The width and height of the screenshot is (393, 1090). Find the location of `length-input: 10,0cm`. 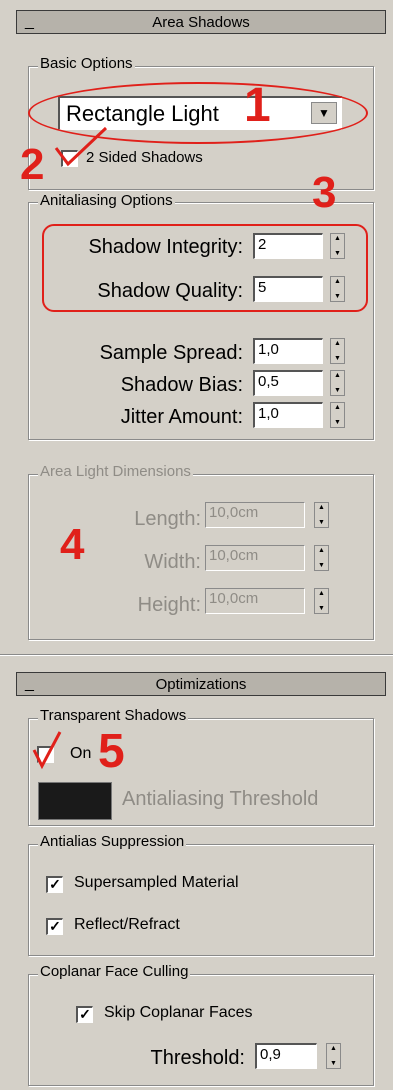

length-input: 10,0cm is located at coordinates (255, 515).